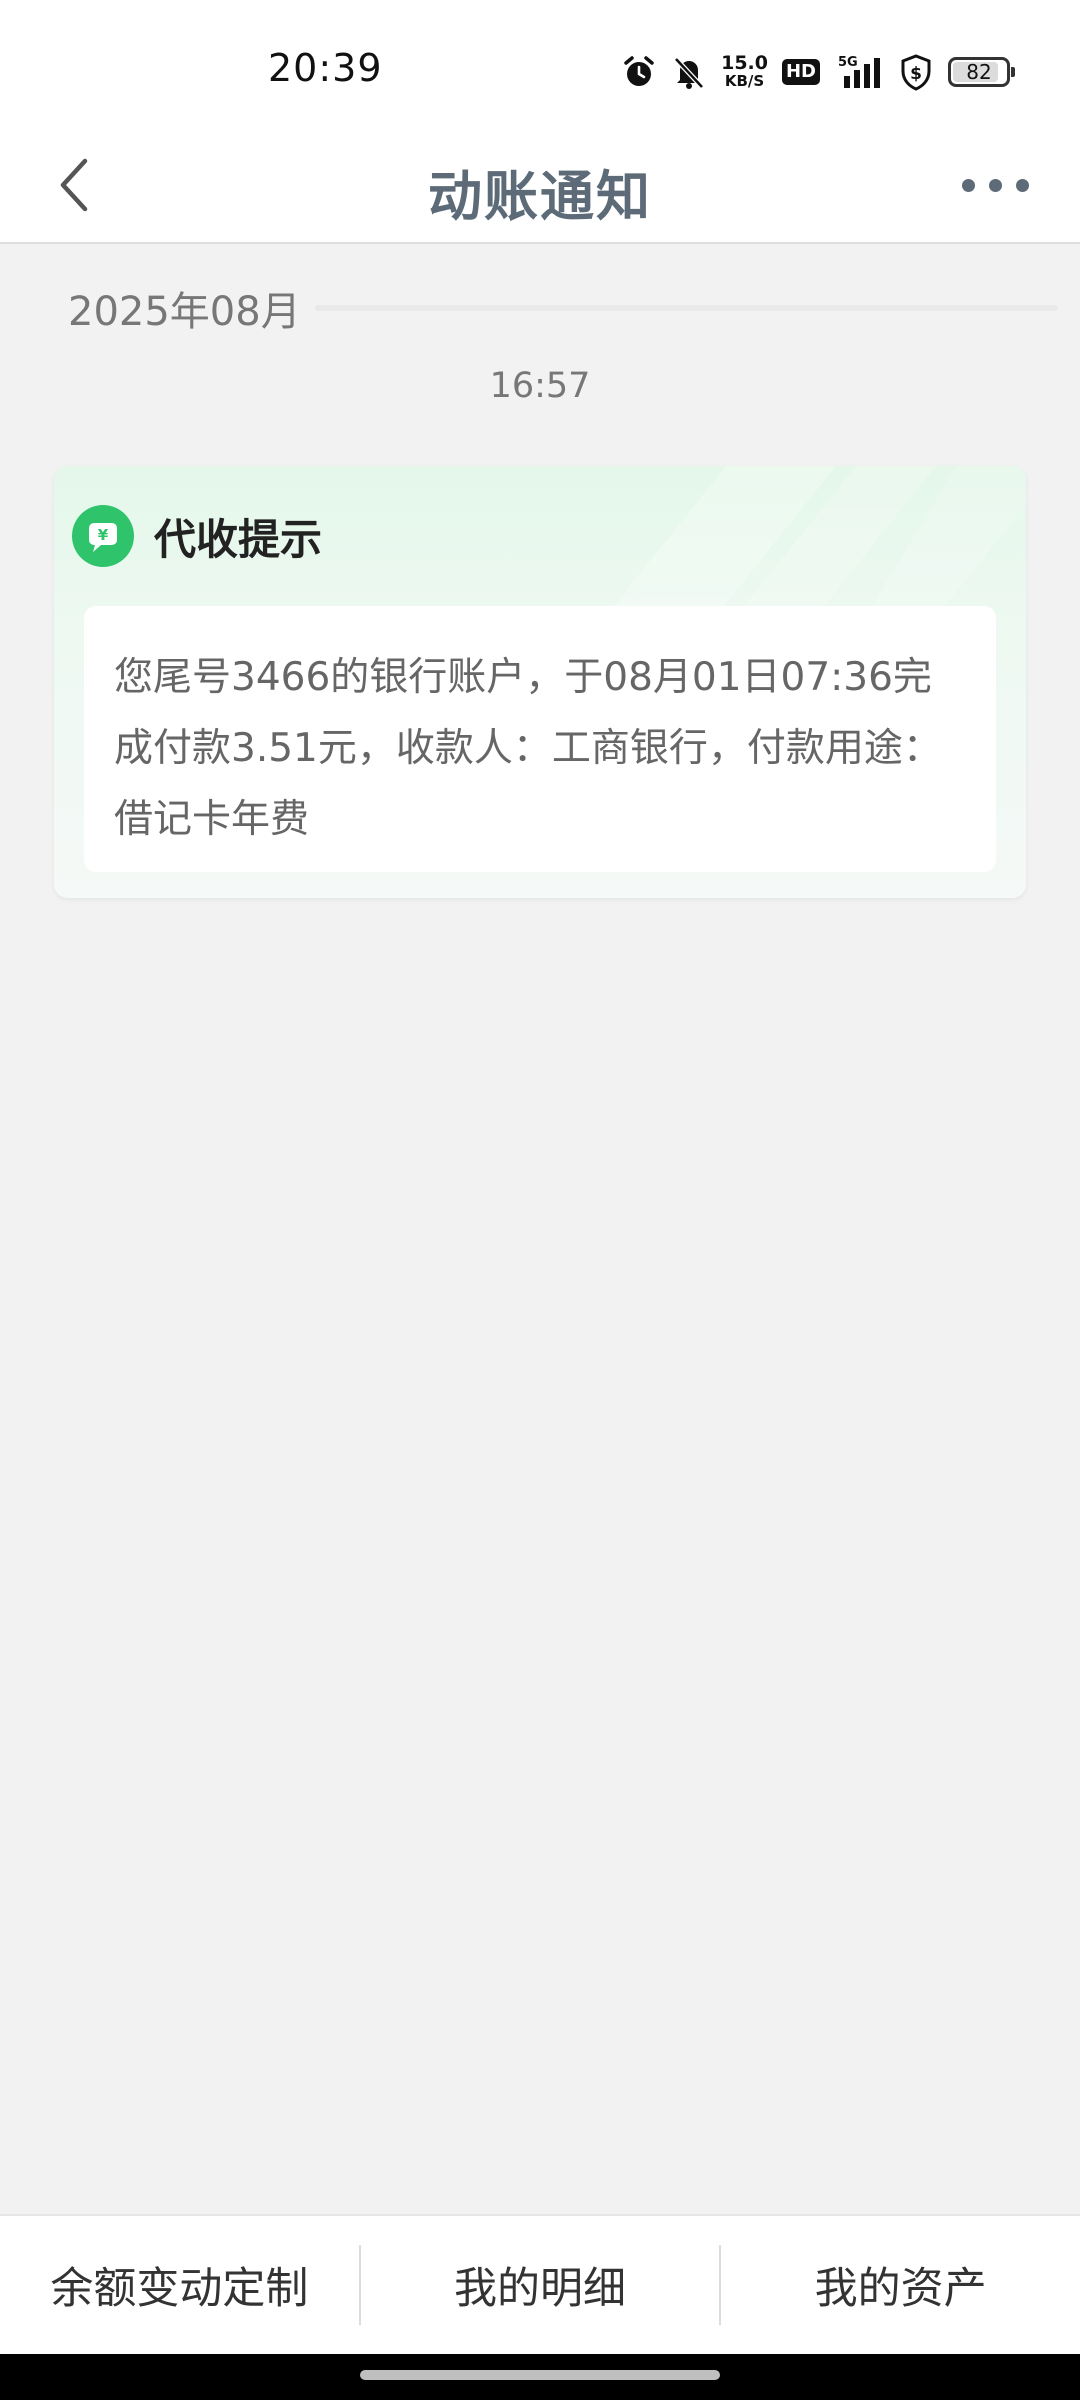  I want to click on signal-5g-icon: 5G, so click(859, 72).